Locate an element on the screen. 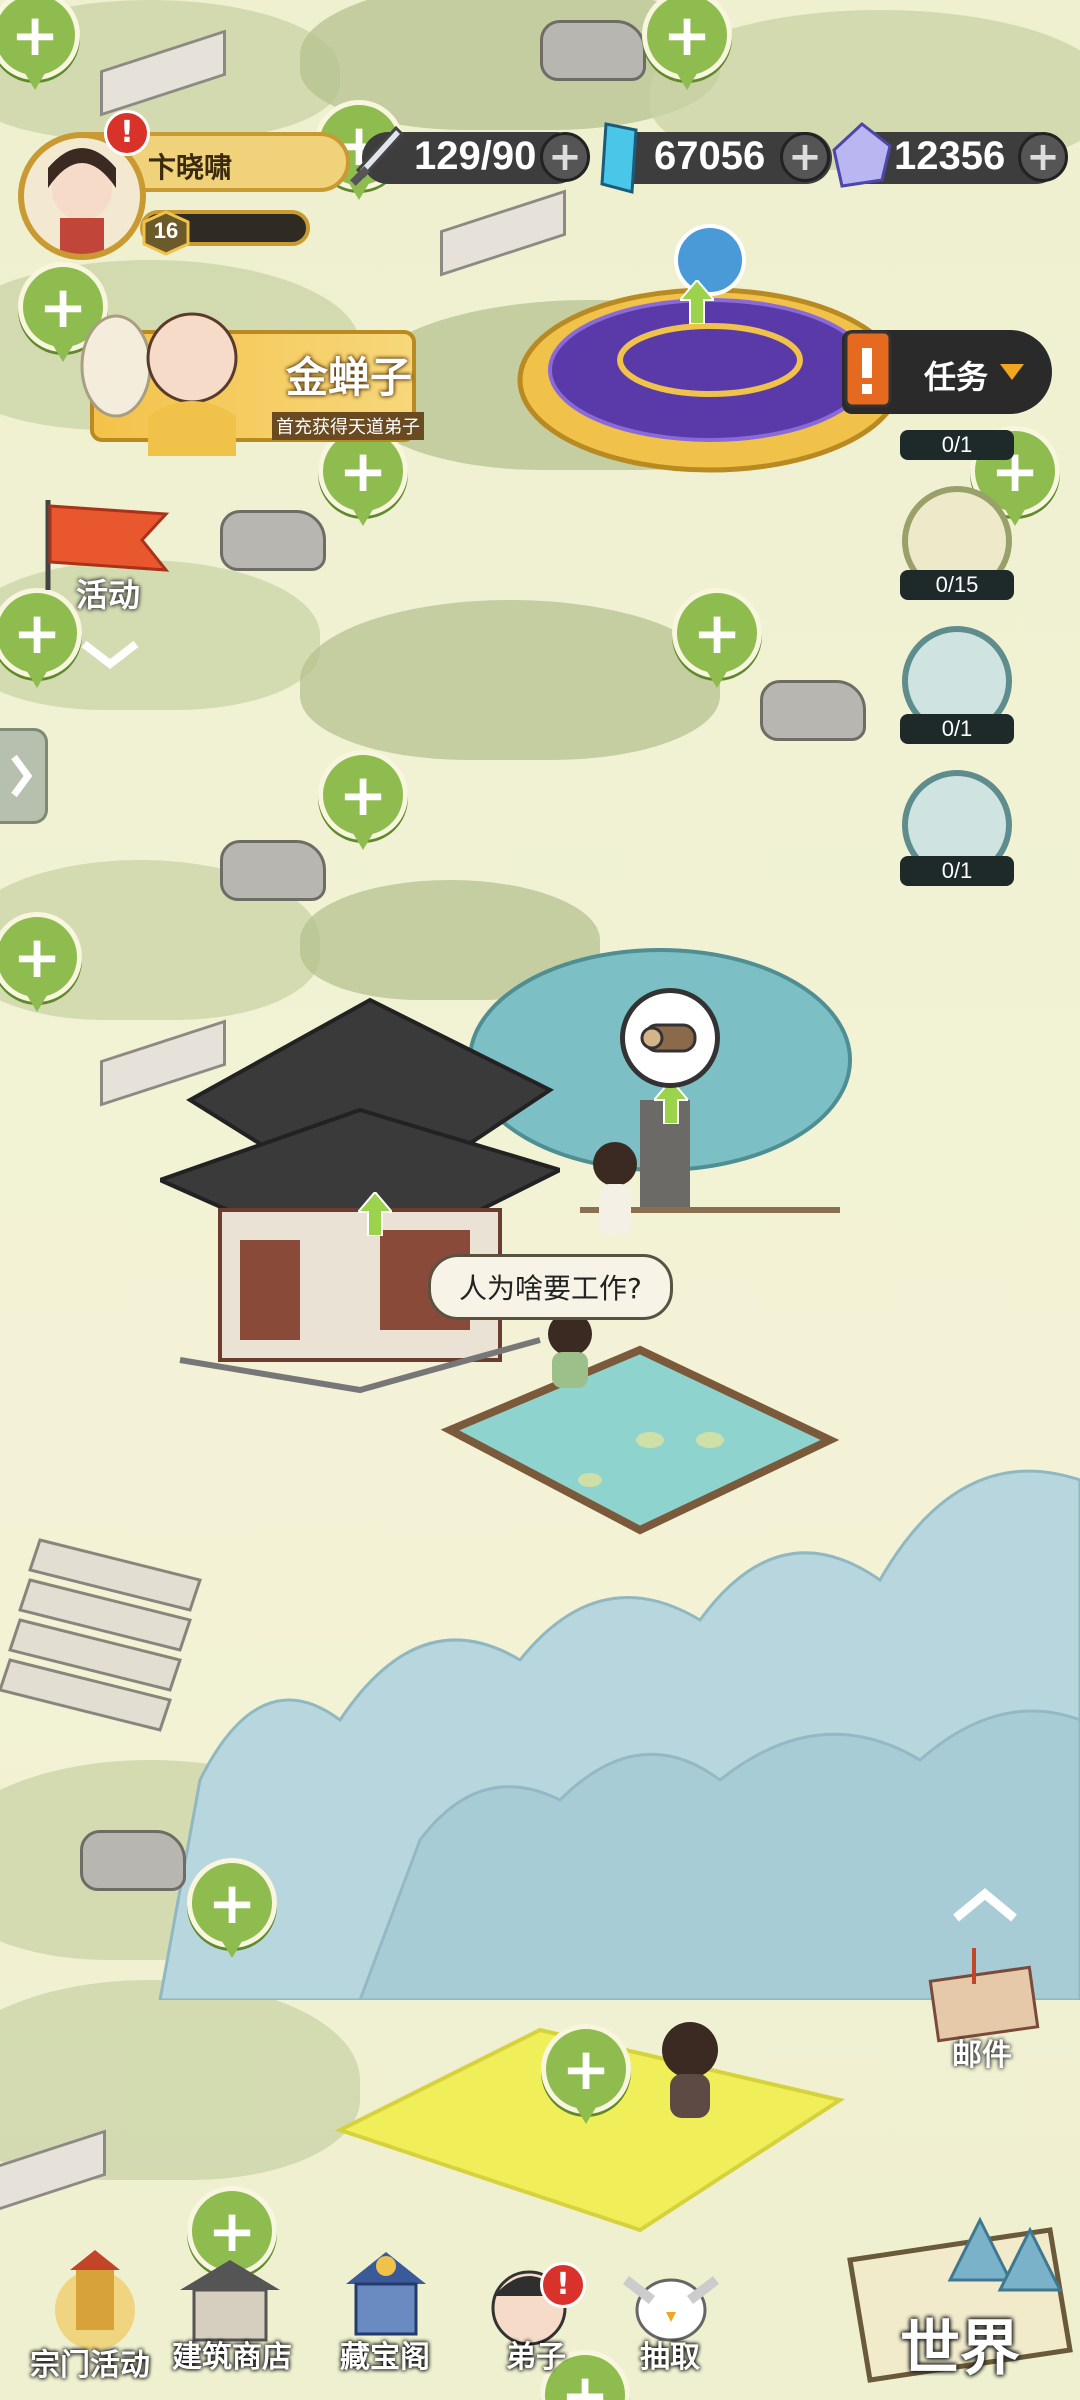 The width and height of the screenshot is (1080, 2400). diamond-icon is located at coordinates (862, 156).